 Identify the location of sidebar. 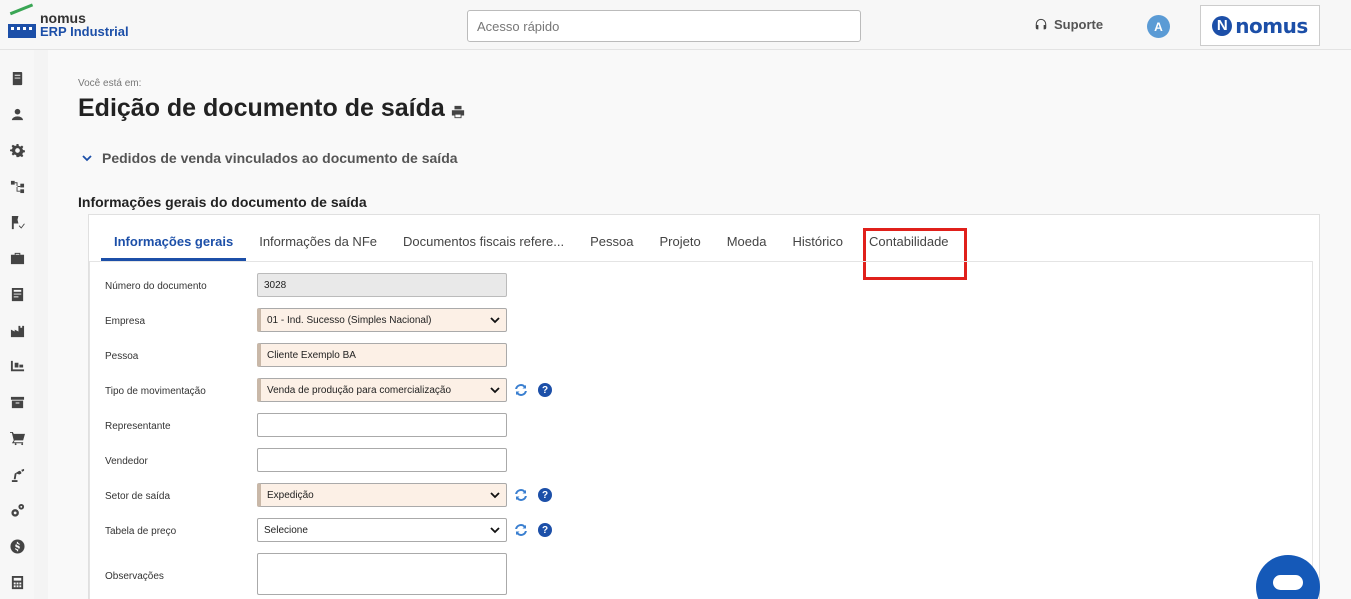
(17, 324).